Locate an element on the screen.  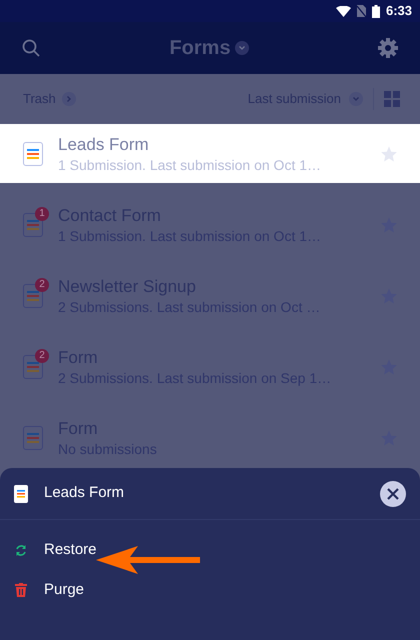
no-sim-icon is located at coordinates (361, 11).